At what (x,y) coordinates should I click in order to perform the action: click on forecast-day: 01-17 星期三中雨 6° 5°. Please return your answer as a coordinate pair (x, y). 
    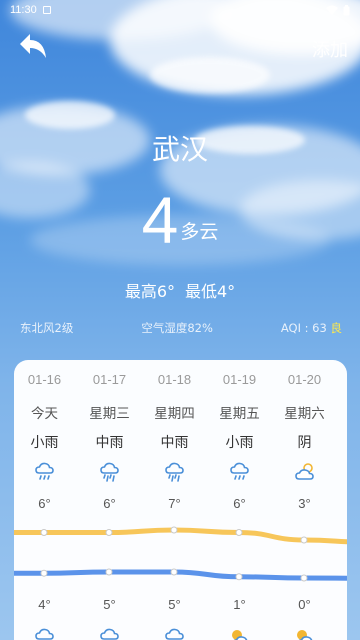
    Looking at the image, I should click on (109, 500).